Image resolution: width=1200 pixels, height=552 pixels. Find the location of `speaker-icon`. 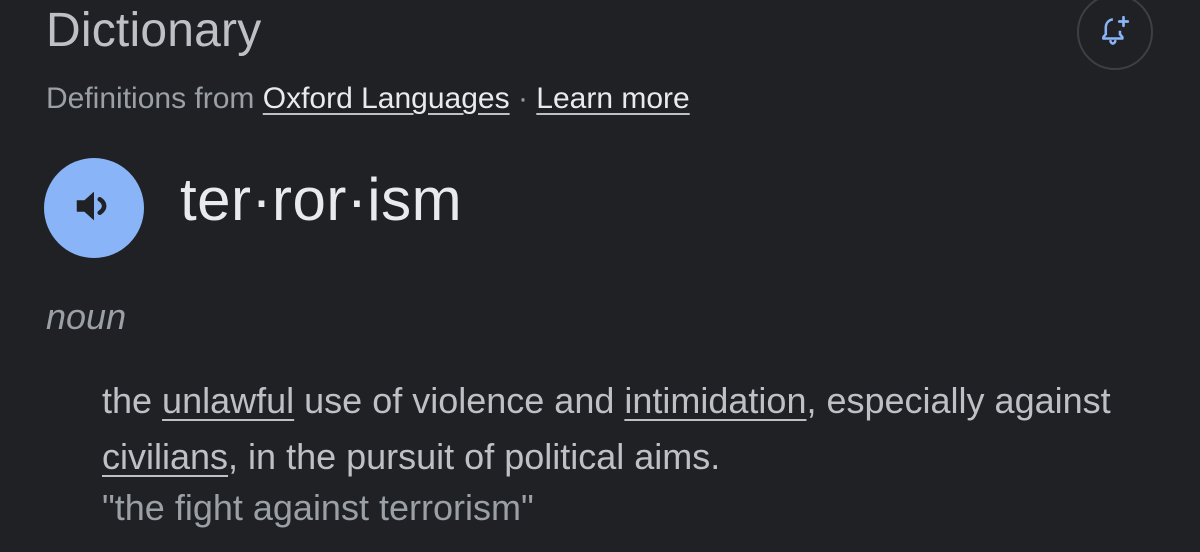

speaker-icon is located at coordinates (94, 208).